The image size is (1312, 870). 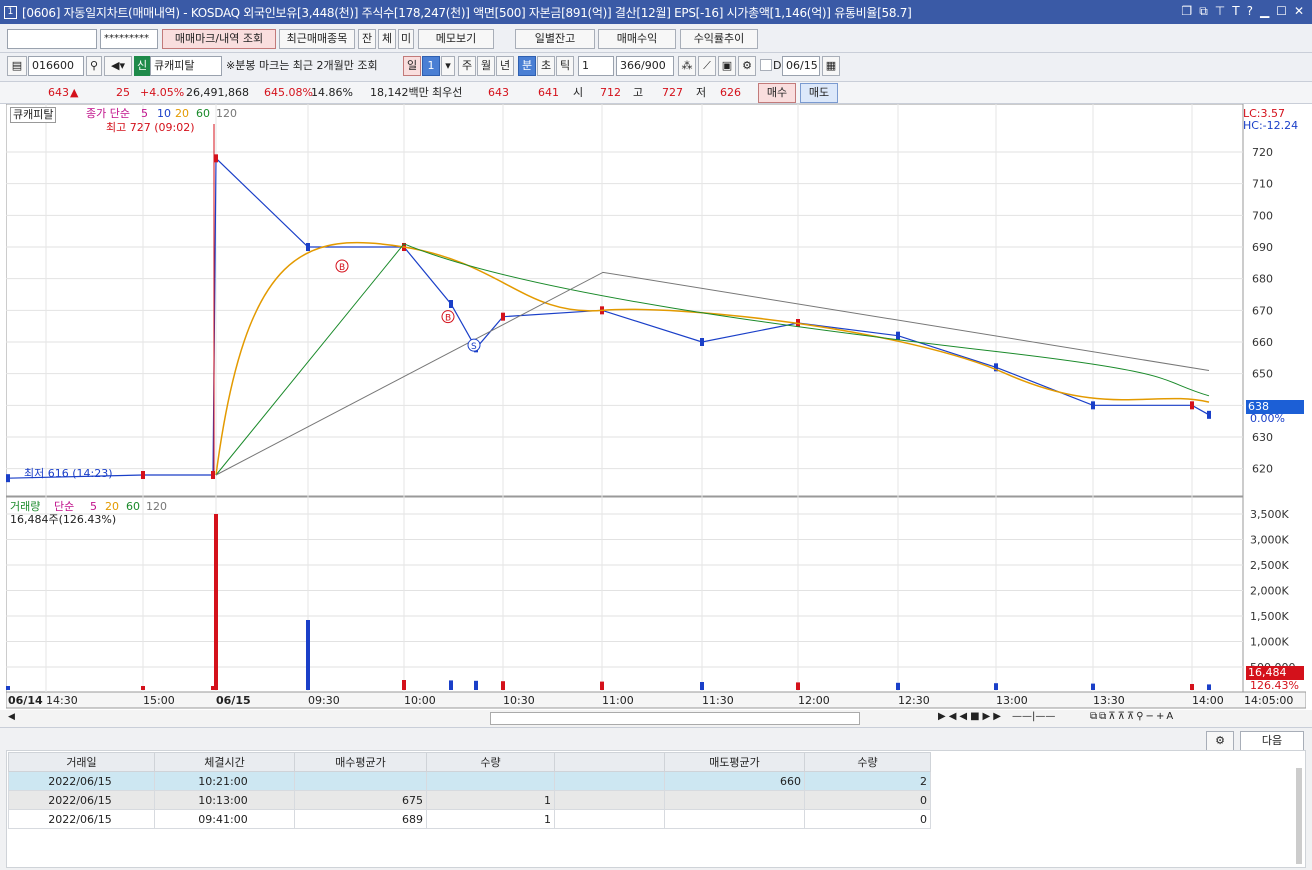 I want to click on maximize-icon: ☐, so click(x=1281, y=11).